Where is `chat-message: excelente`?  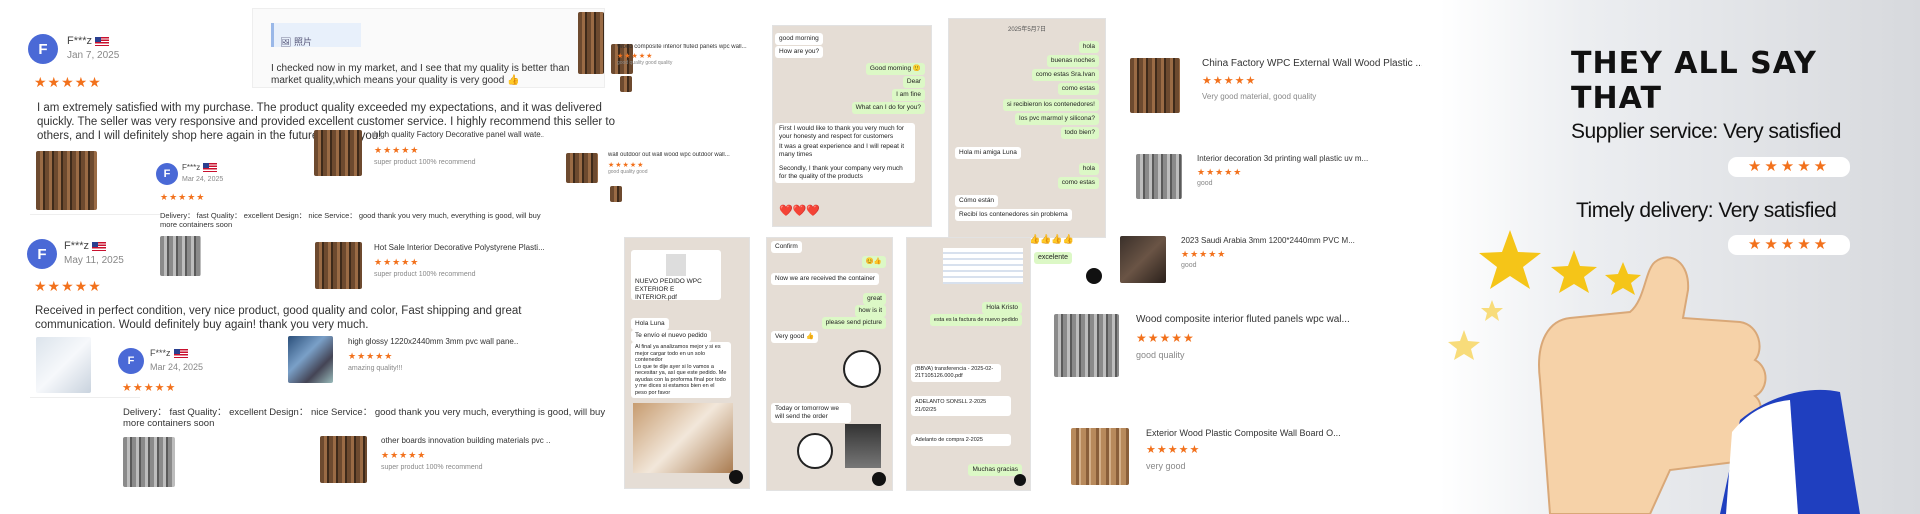
chat-message: excelente is located at coordinates (1053, 258).